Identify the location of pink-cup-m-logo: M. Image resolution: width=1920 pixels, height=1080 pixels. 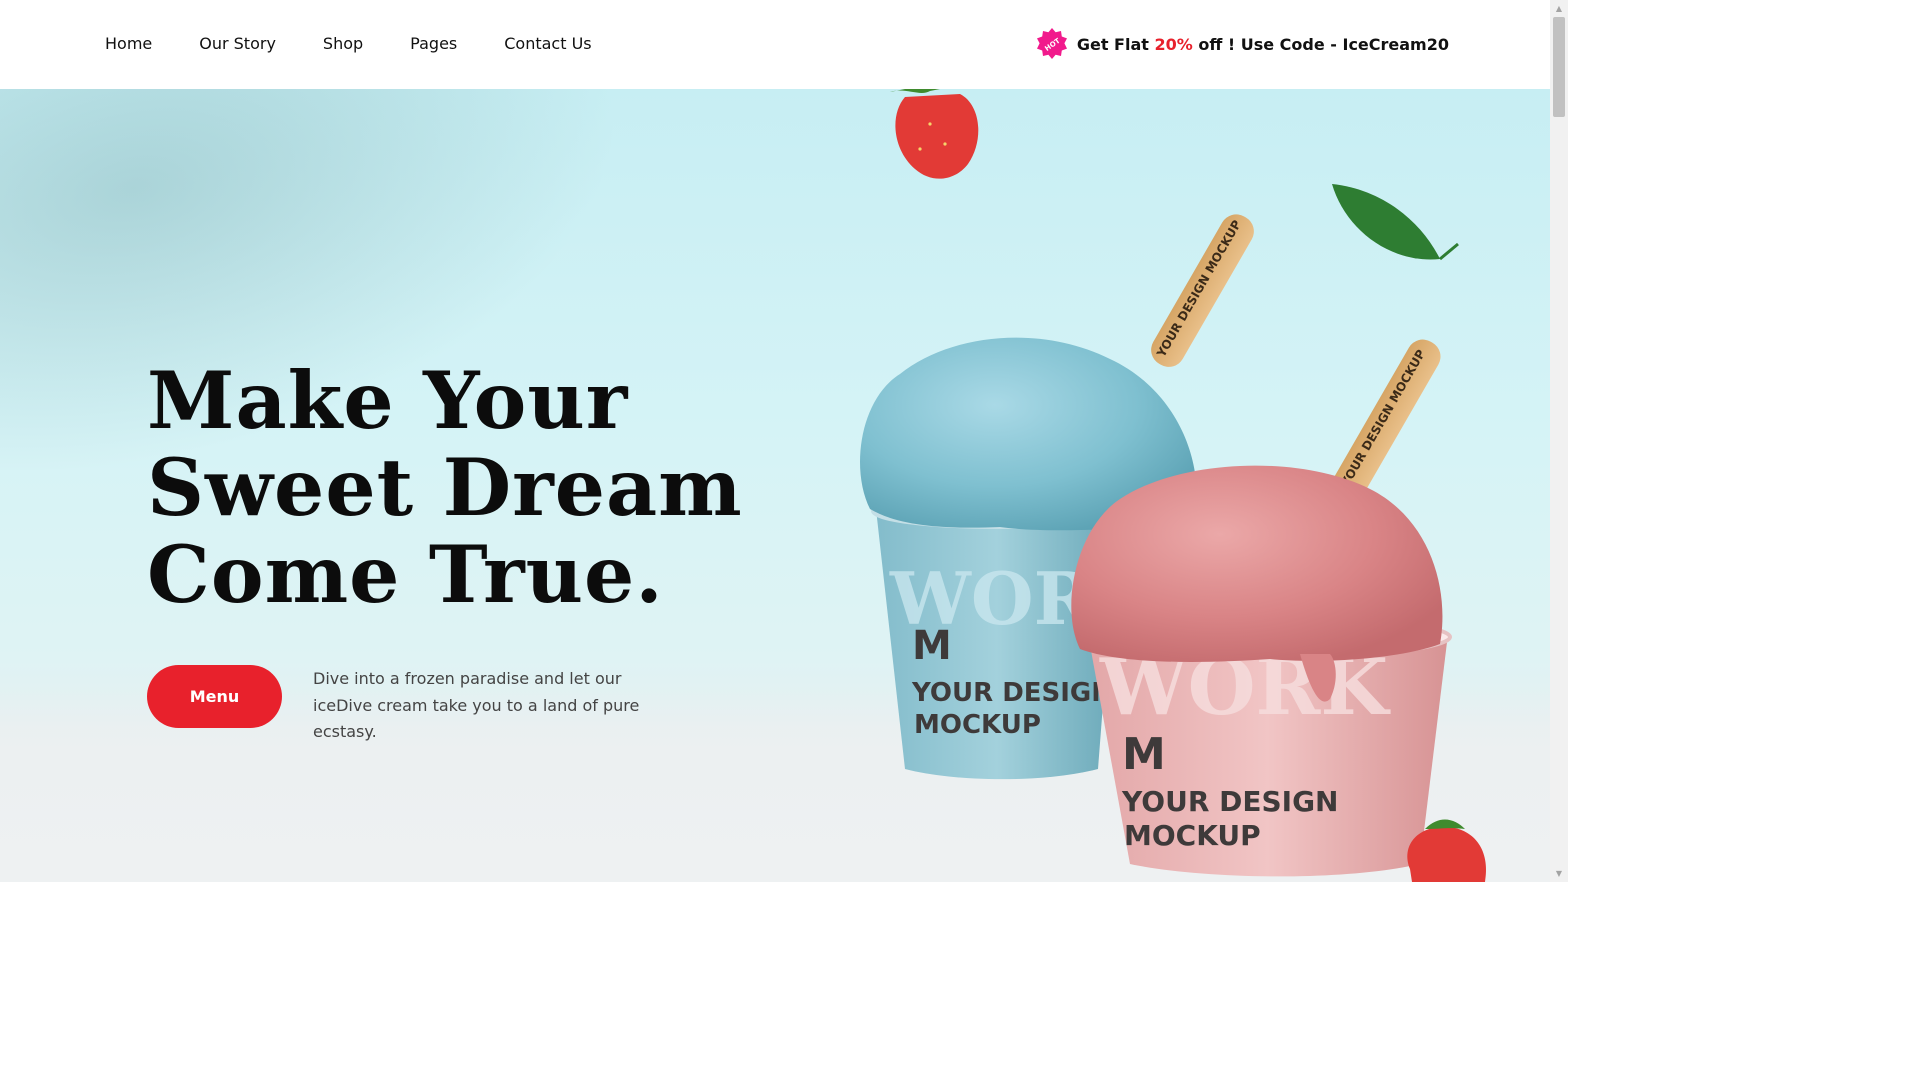
(1144, 754).